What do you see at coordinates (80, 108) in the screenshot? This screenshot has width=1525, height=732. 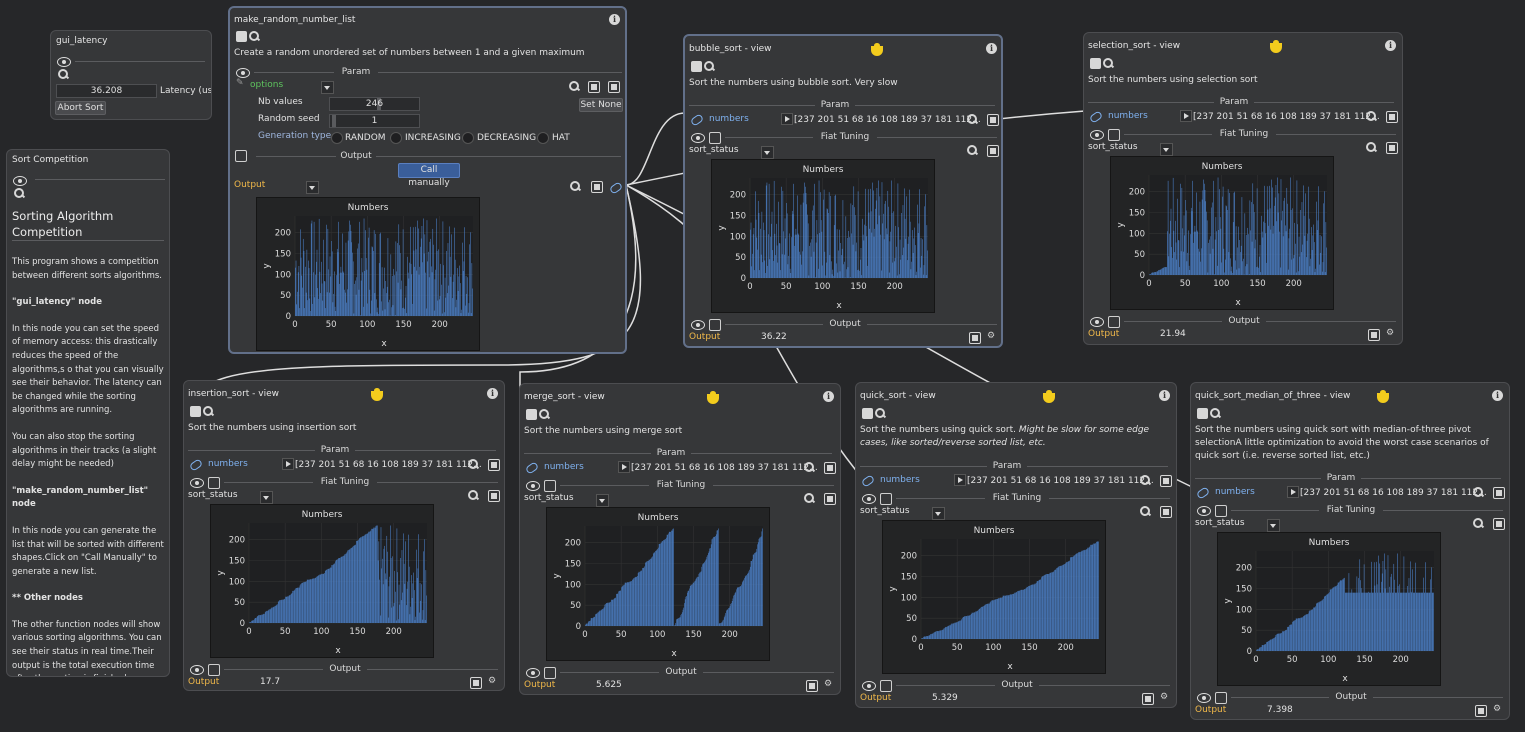 I see `abort-sort-button: Abort Sort` at bounding box center [80, 108].